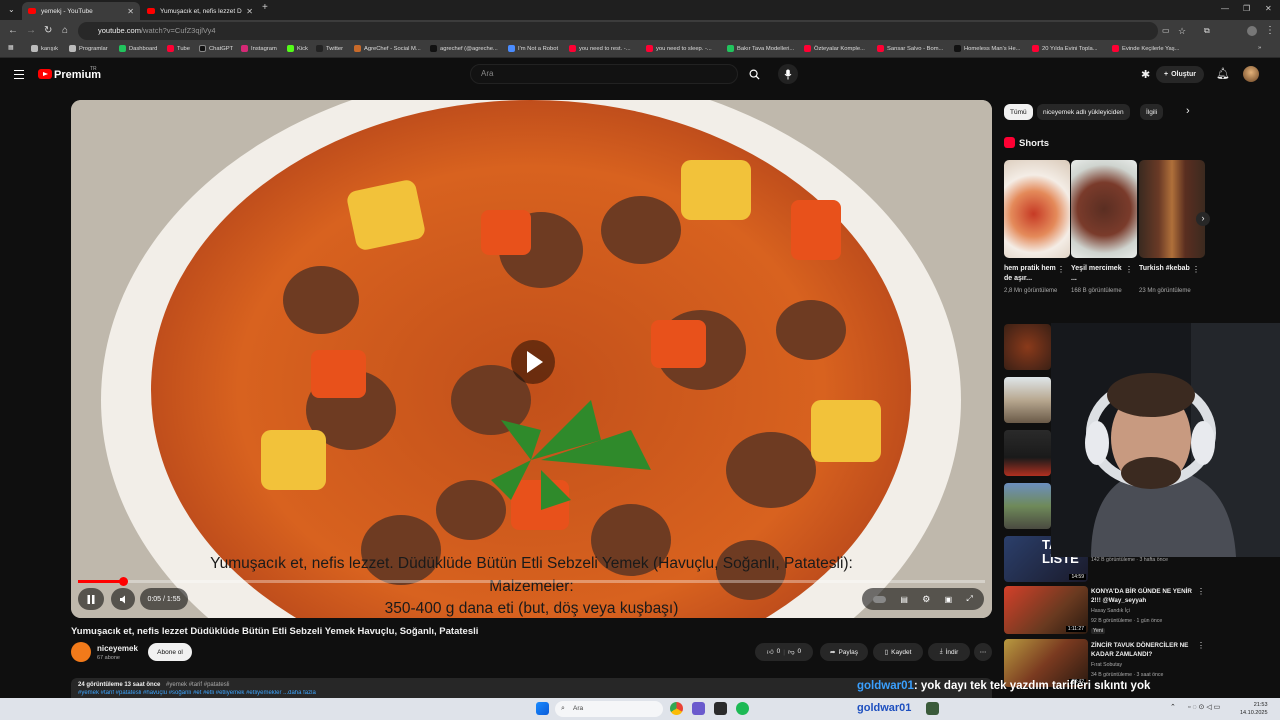 This screenshot has height=720, width=1280. I want to click on shorts-next-chevron-icon: ›, so click(1203, 219).